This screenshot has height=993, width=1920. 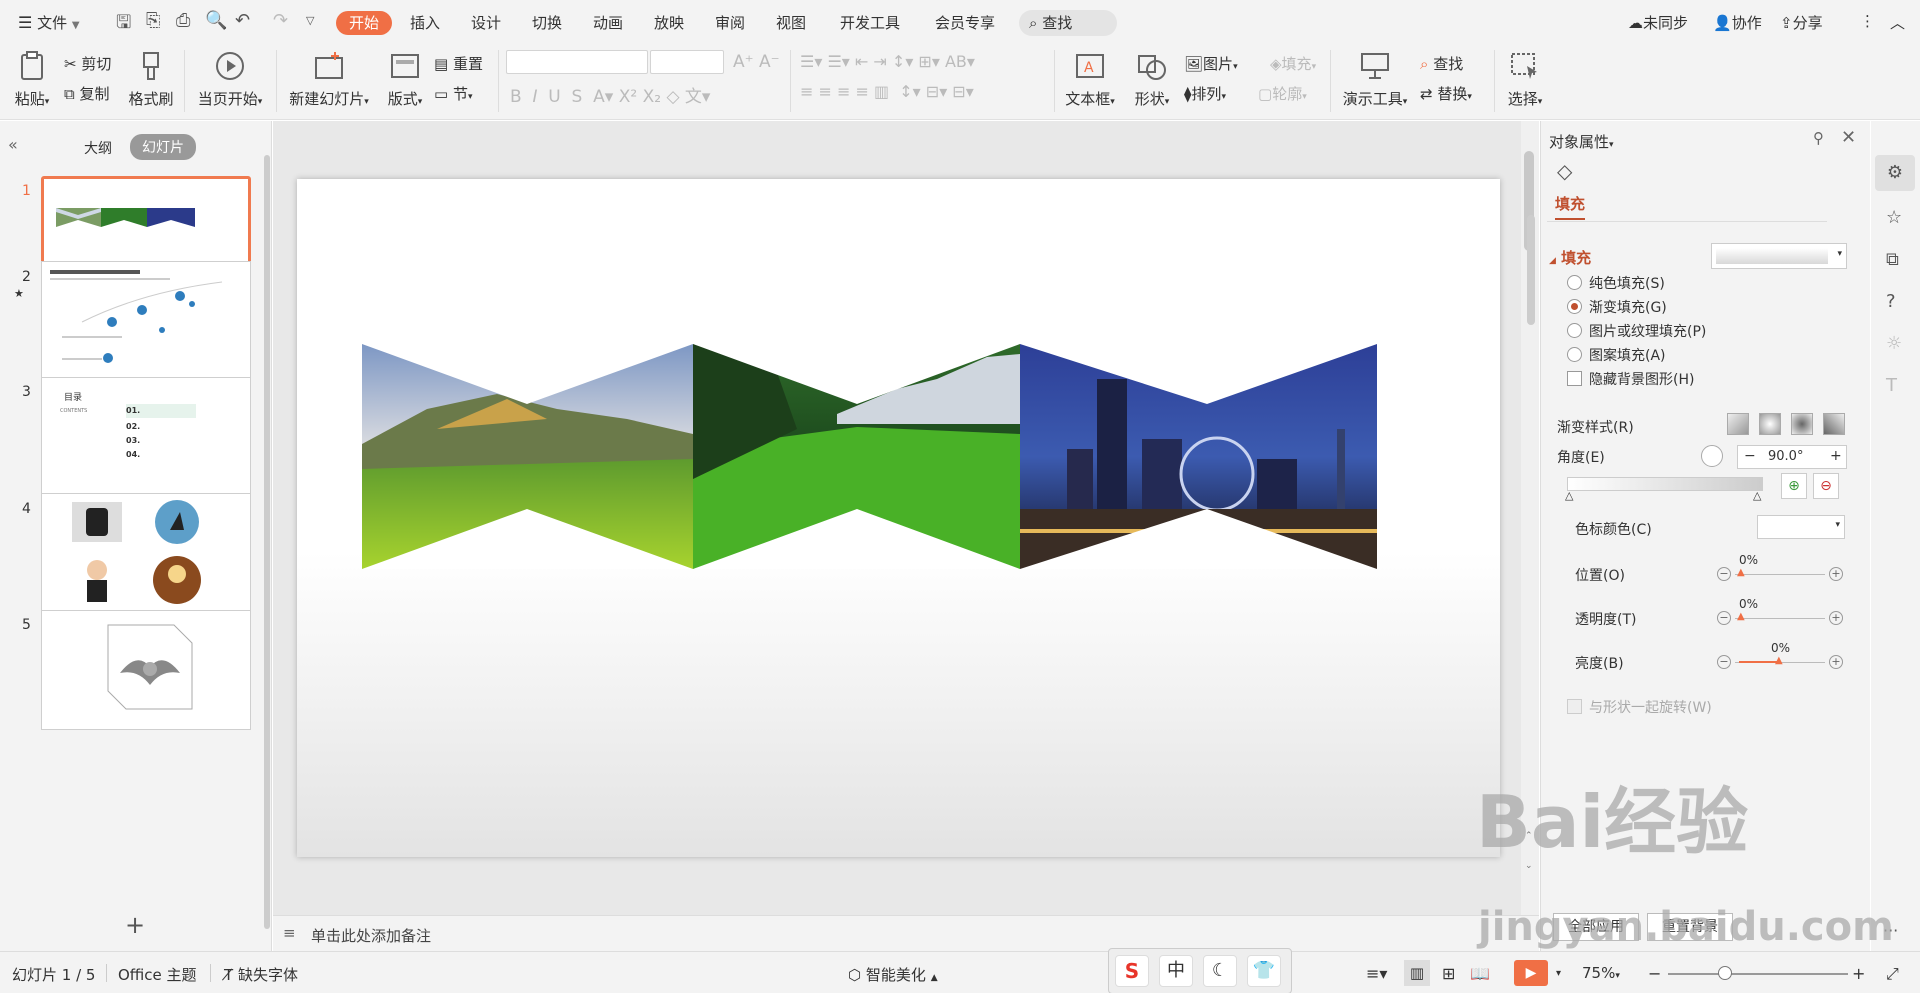 I want to click on tab-animation: 动画, so click(x=608, y=23).